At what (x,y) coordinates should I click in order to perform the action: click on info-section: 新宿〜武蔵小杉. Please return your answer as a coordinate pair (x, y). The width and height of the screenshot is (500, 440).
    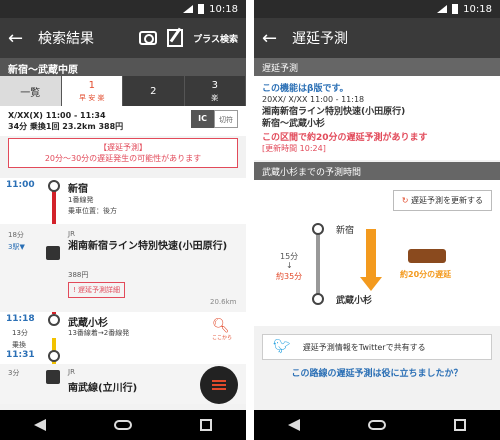
    Looking at the image, I should click on (294, 124).